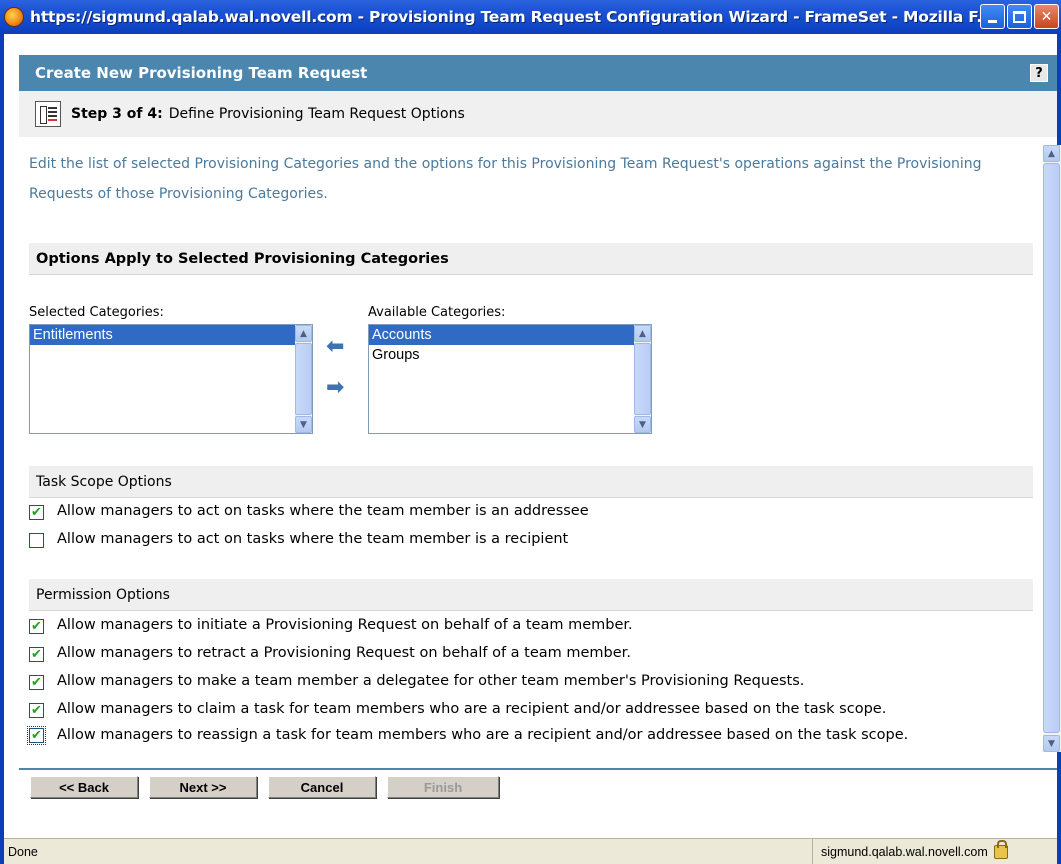 The width and height of the screenshot is (1061, 864). I want to click on step-number: Step 3 of 4:, so click(117, 114).